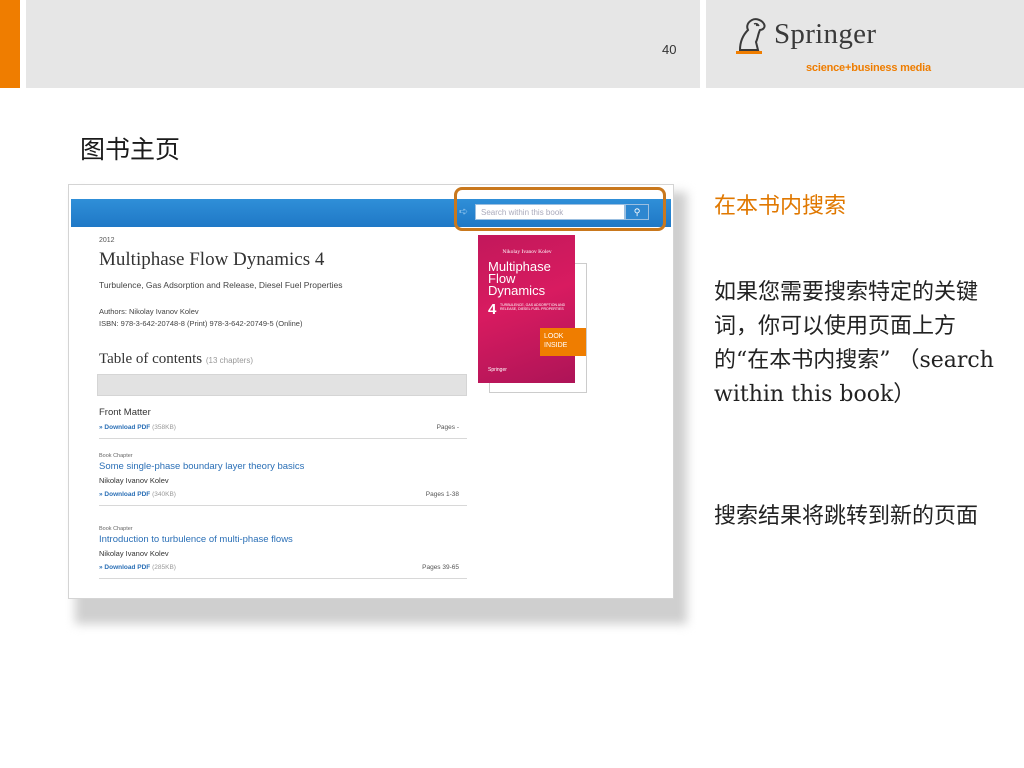 The image size is (1024, 768). Describe the element at coordinates (780, 206) in the screenshot. I see `right-heading: 在本书内搜索` at that location.